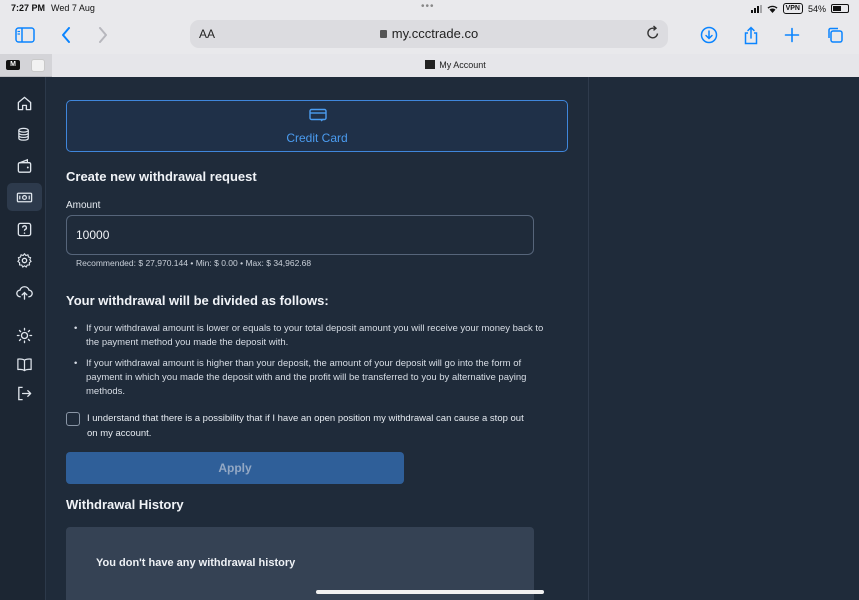 The width and height of the screenshot is (859, 600). I want to click on vpn-badge: VPN, so click(792, 8).